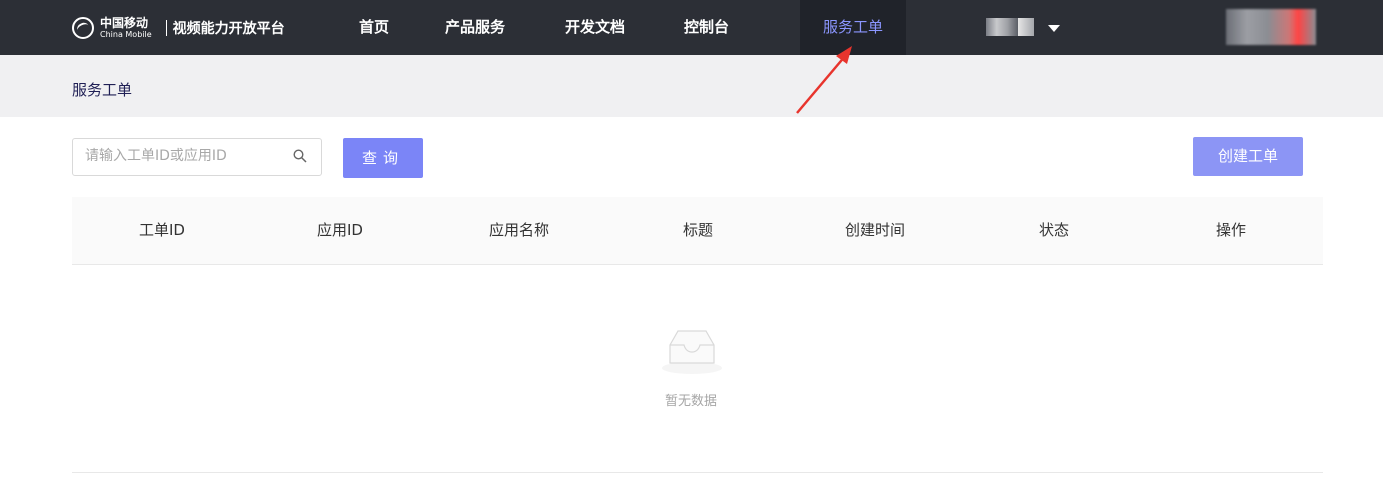  Describe the element at coordinates (162, 230) in the screenshot. I see `column-header-ticket-id: 工单ID` at that location.